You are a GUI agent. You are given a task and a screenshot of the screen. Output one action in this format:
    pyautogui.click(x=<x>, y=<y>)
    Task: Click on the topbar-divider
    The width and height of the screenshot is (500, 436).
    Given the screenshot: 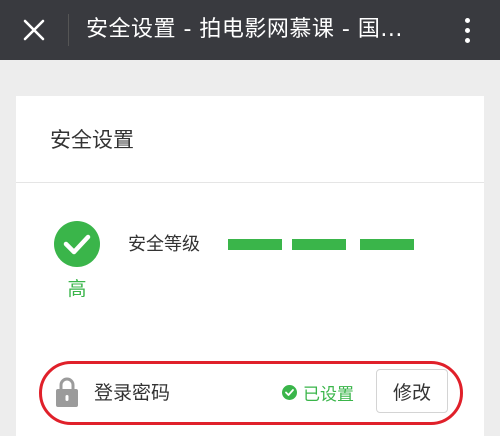 What is the action you would take?
    pyautogui.click(x=68, y=30)
    